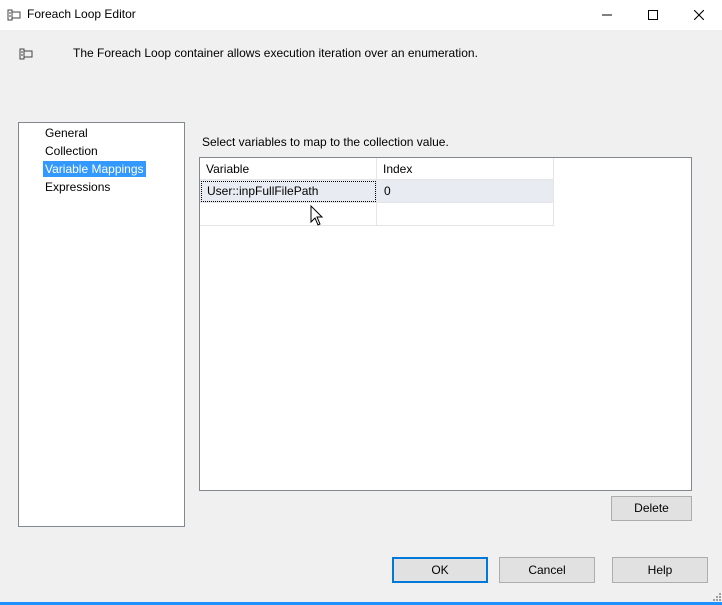 The width and height of the screenshot is (722, 605). What do you see at coordinates (361, 15) in the screenshot?
I see `title-bar: Foreach Loop Editor` at bounding box center [361, 15].